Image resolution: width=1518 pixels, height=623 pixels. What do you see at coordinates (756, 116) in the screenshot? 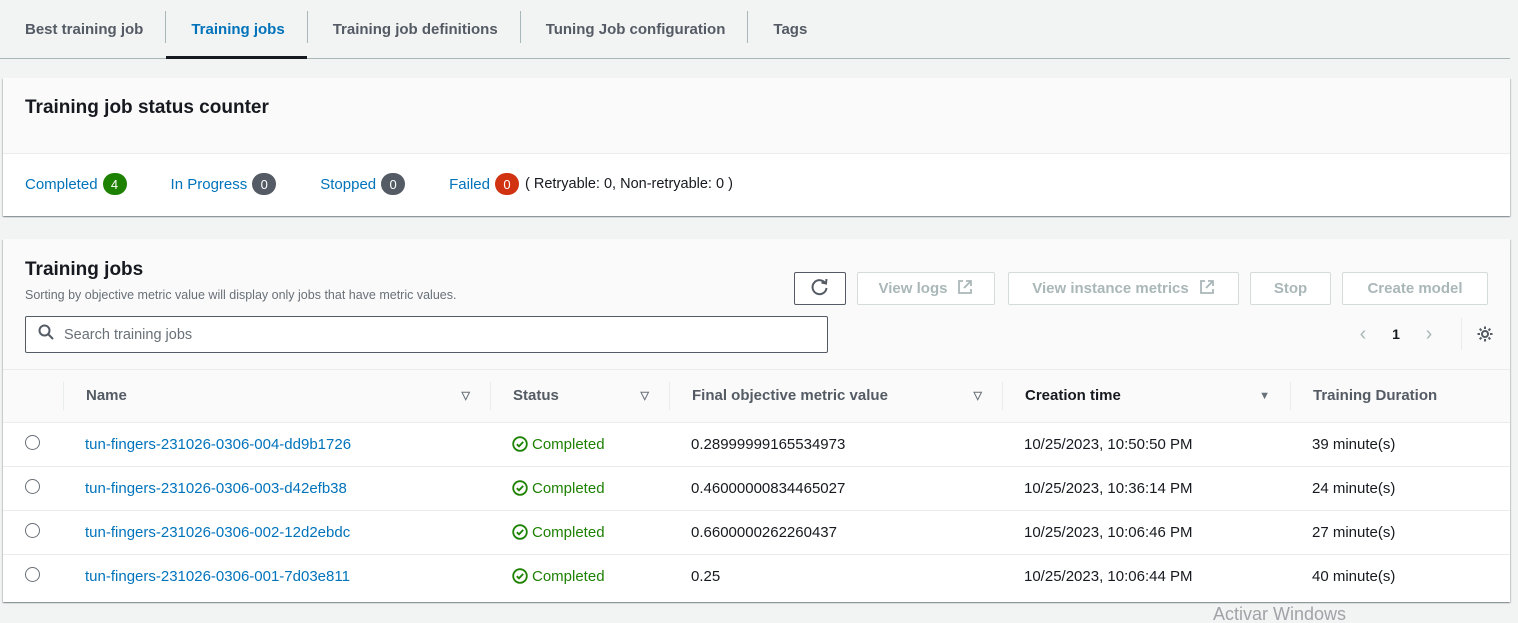
I see `status-counter-header: Training job status counter` at bounding box center [756, 116].